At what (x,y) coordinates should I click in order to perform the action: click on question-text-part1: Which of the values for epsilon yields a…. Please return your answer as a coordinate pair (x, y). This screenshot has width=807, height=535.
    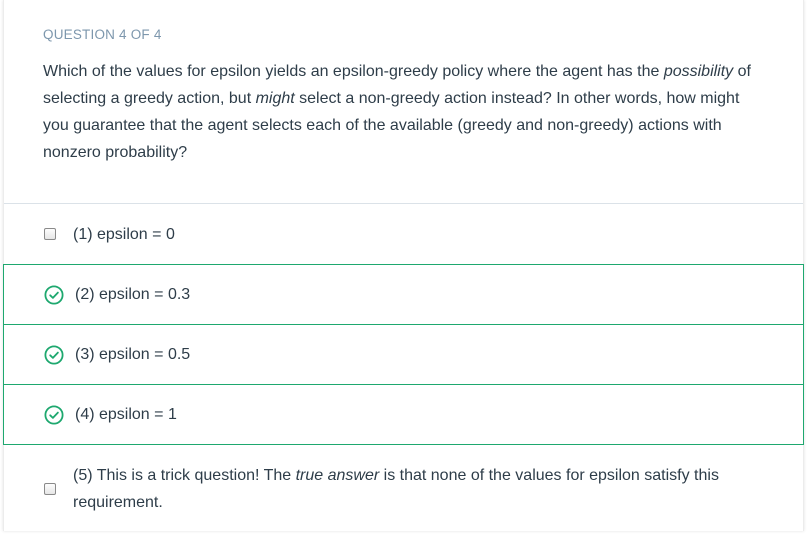
    Looking at the image, I should click on (353, 71).